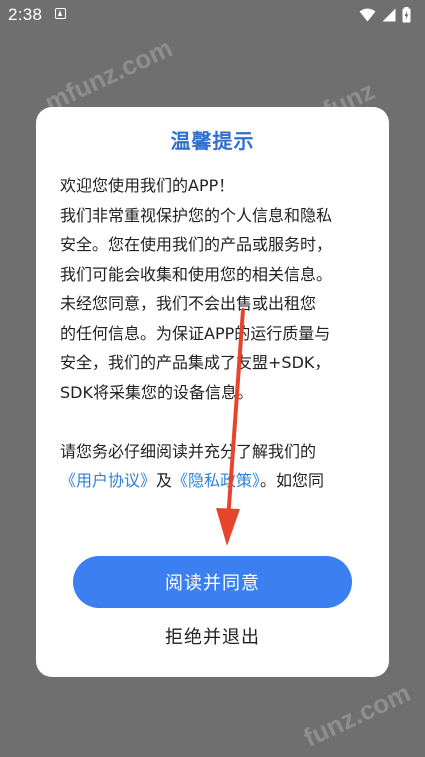 This screenshot has height=757, width=425. I want to click on conjunction-text: 及, so click(164, 480).